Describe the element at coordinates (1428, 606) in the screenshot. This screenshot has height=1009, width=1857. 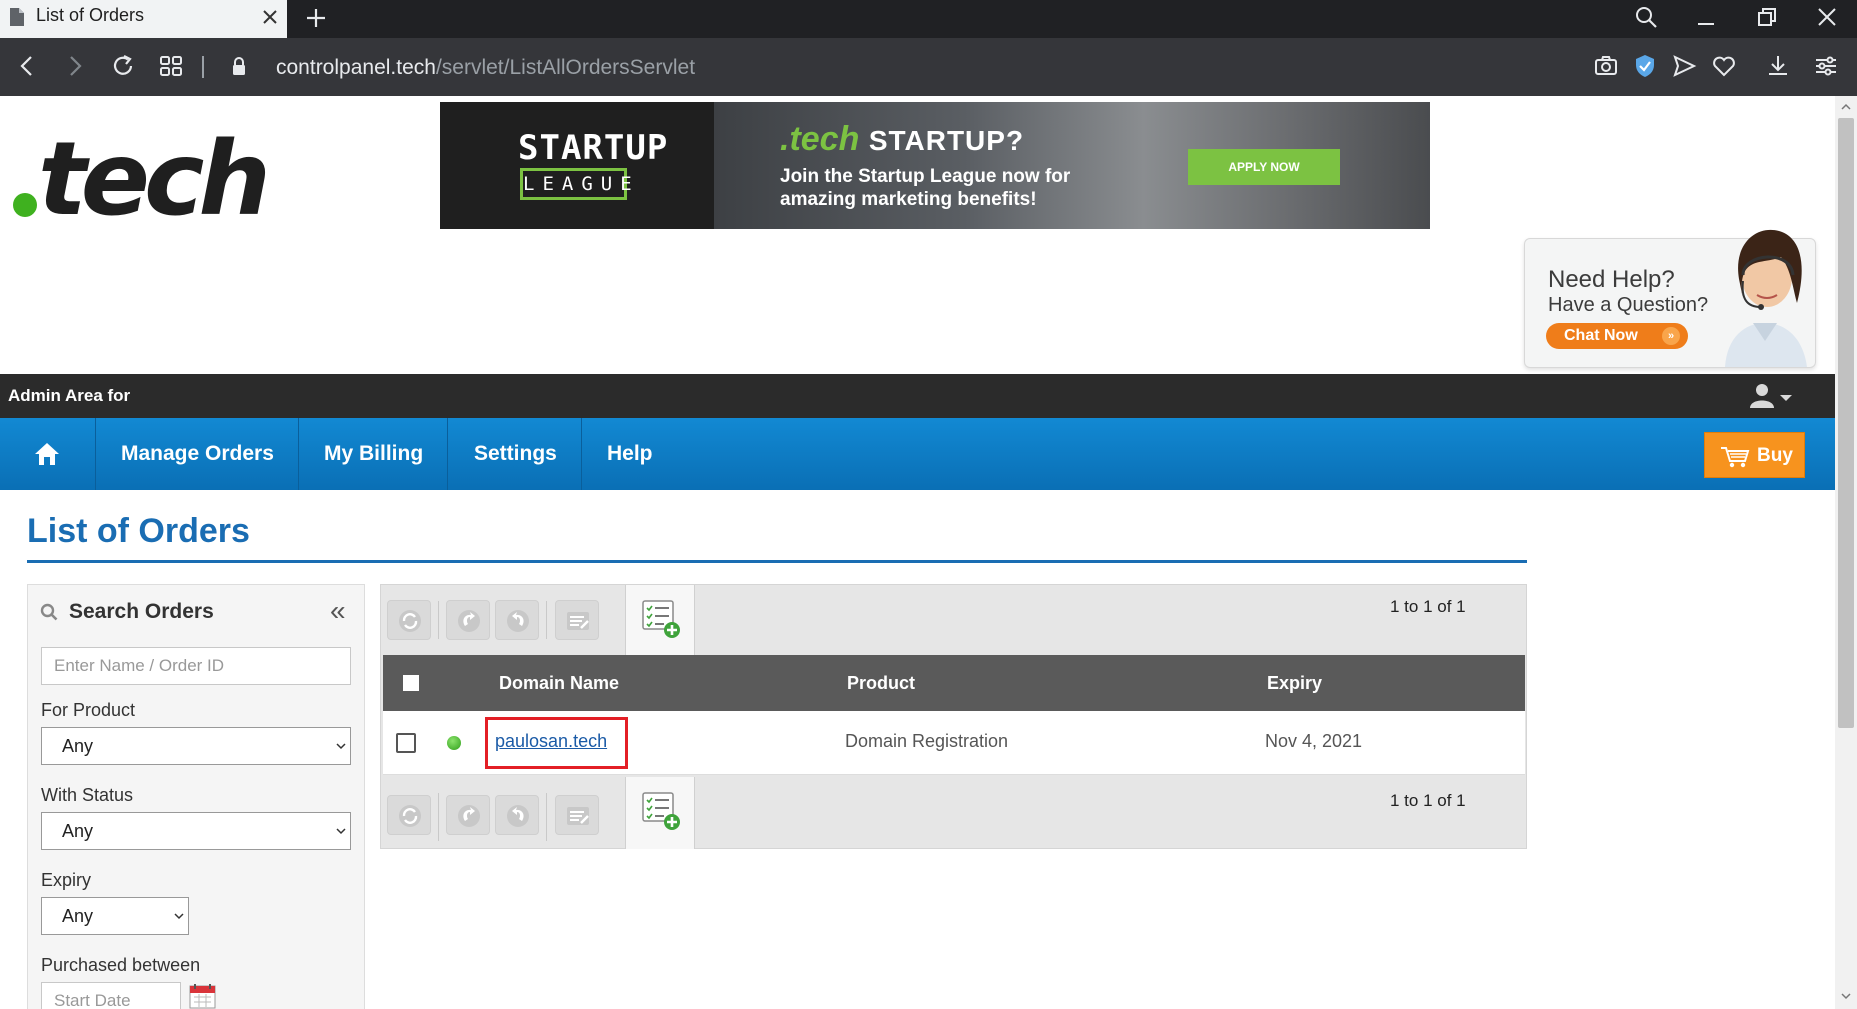
I see `pagination-top: 1 to 1 of 1` at that location.